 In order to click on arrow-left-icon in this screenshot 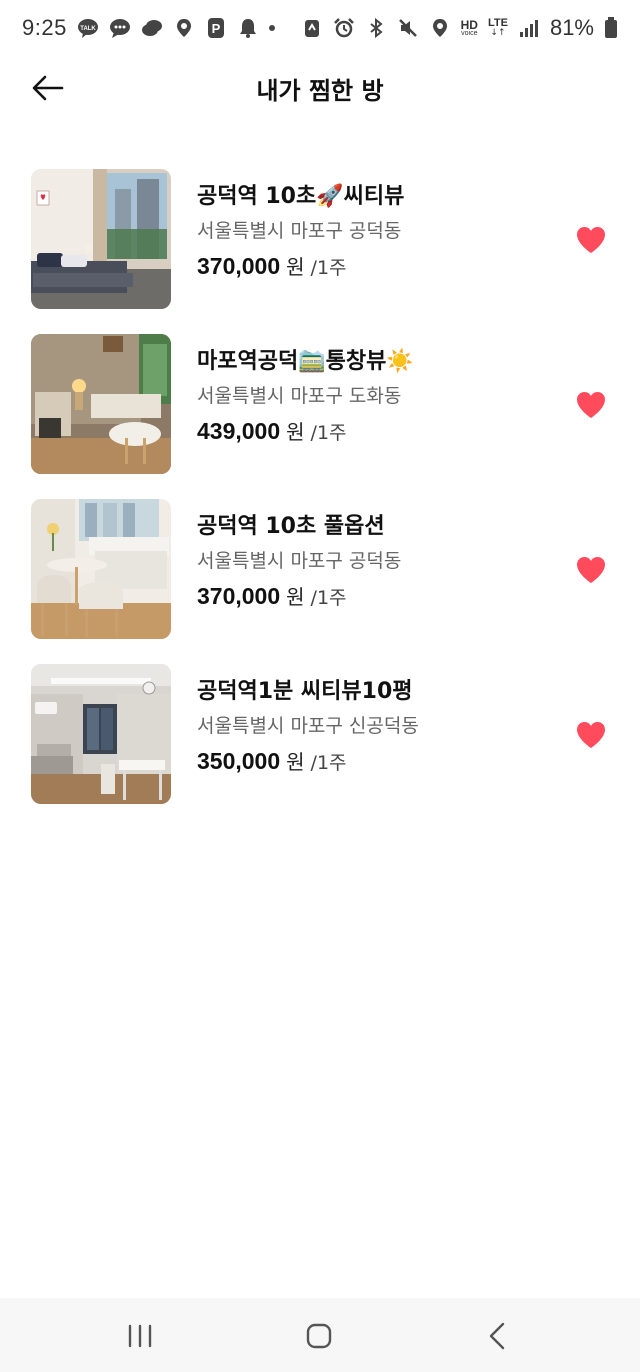, I will do `click(48, 88)`.